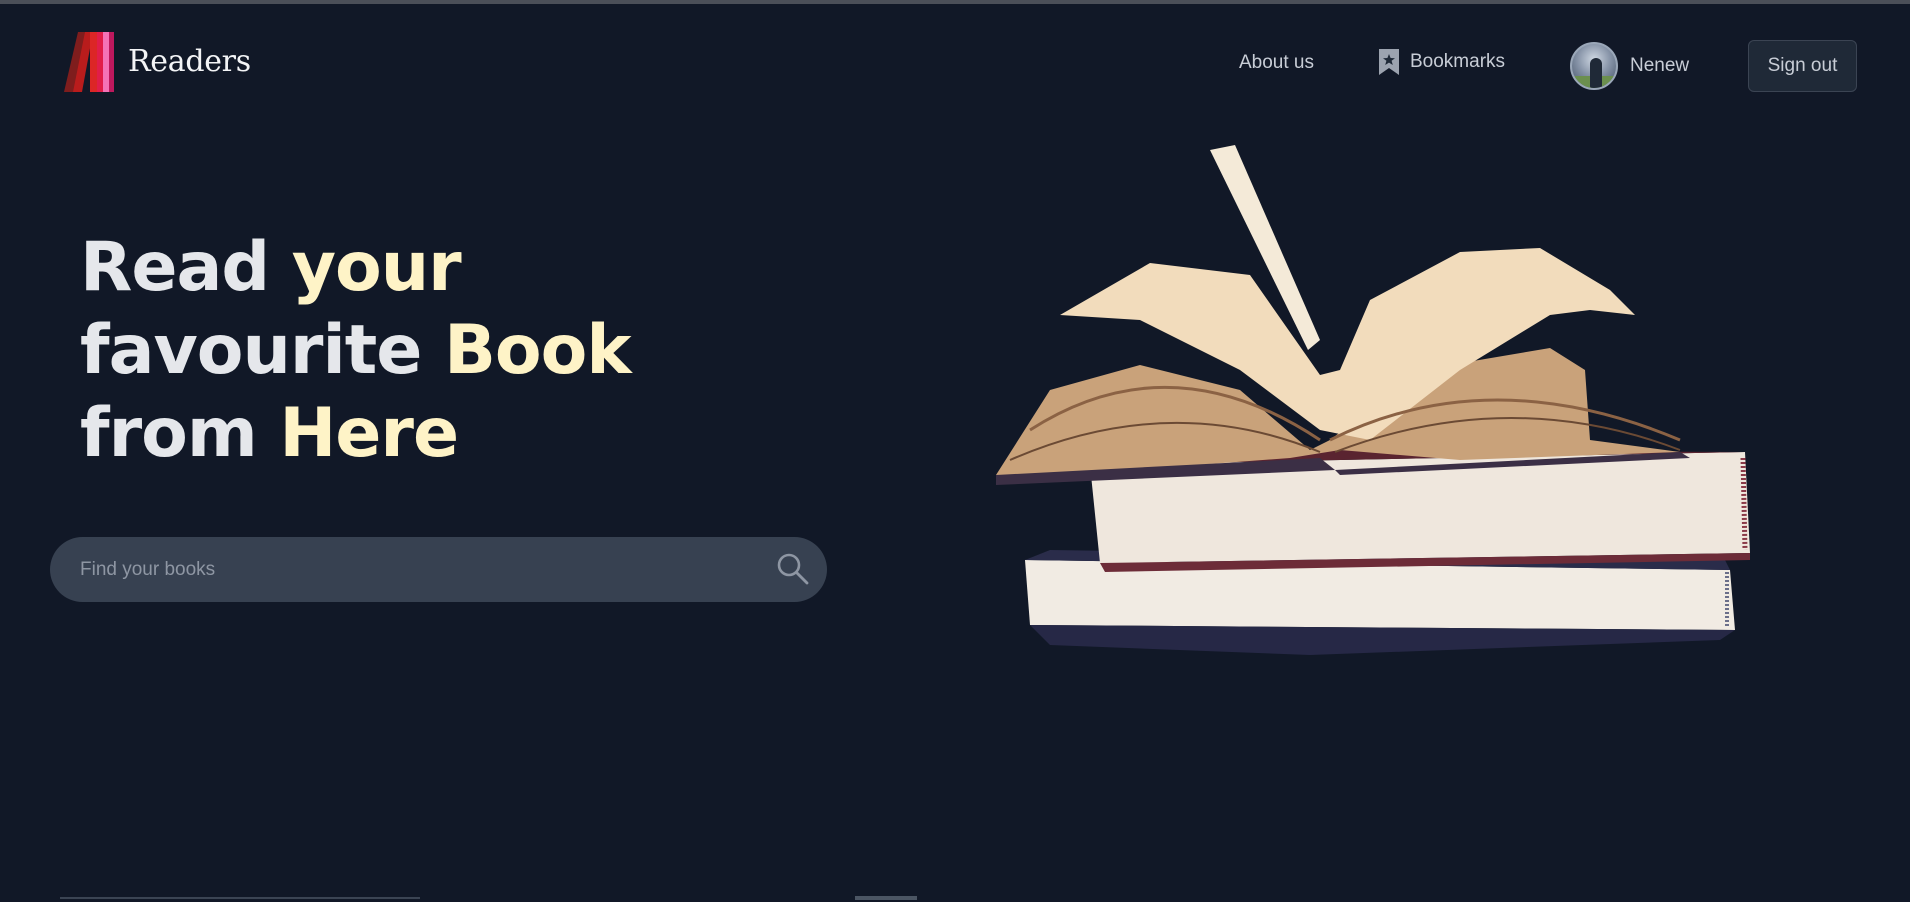 Image resolution: width=1910 pixels, height=902 pixels. I want to click on avatar, so click(1594, 66).